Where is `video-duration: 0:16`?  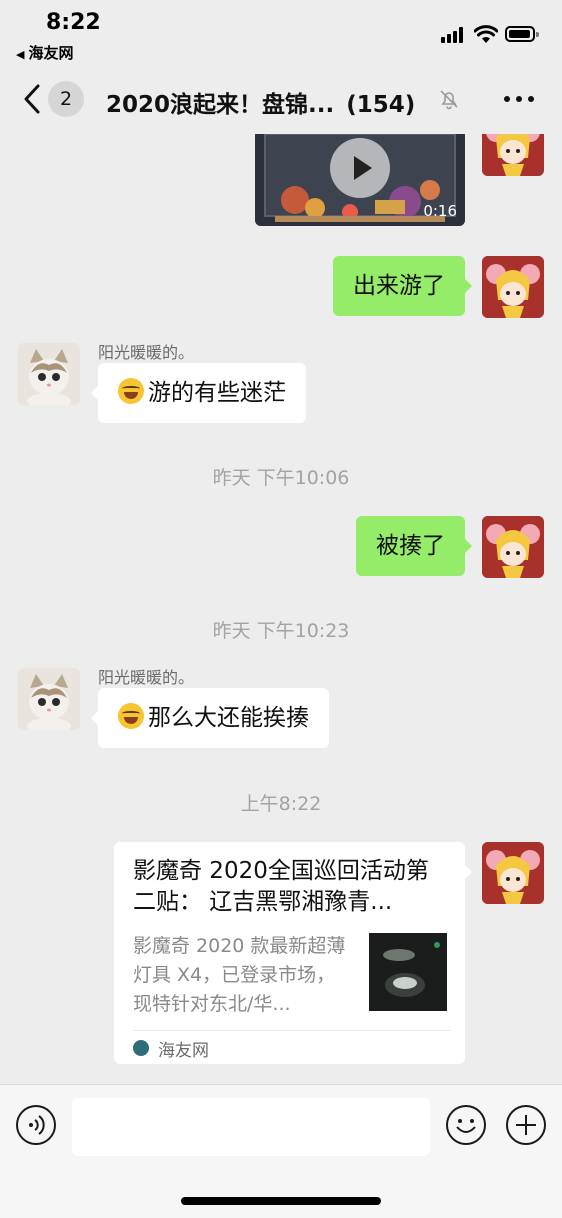 video-duration: 0:16 is located at coordinates (440, 211).